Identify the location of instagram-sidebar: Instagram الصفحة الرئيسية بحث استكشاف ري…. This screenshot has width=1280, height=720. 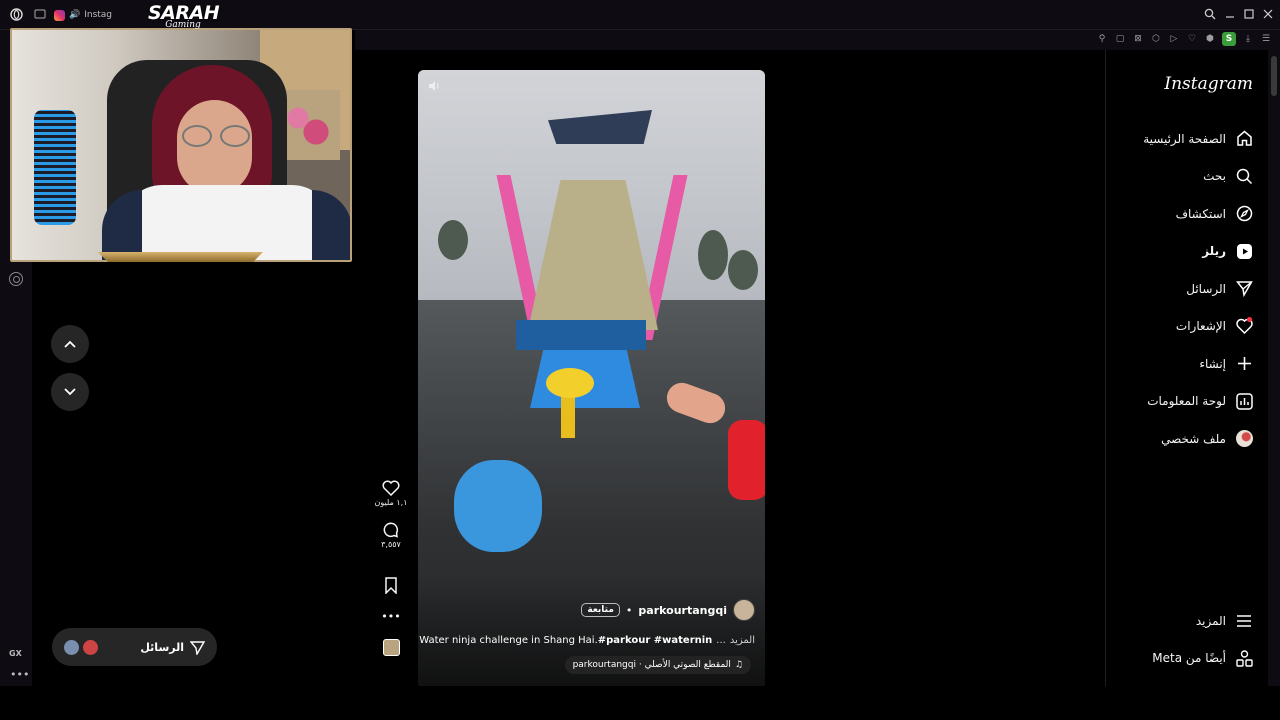
(1185, 368).